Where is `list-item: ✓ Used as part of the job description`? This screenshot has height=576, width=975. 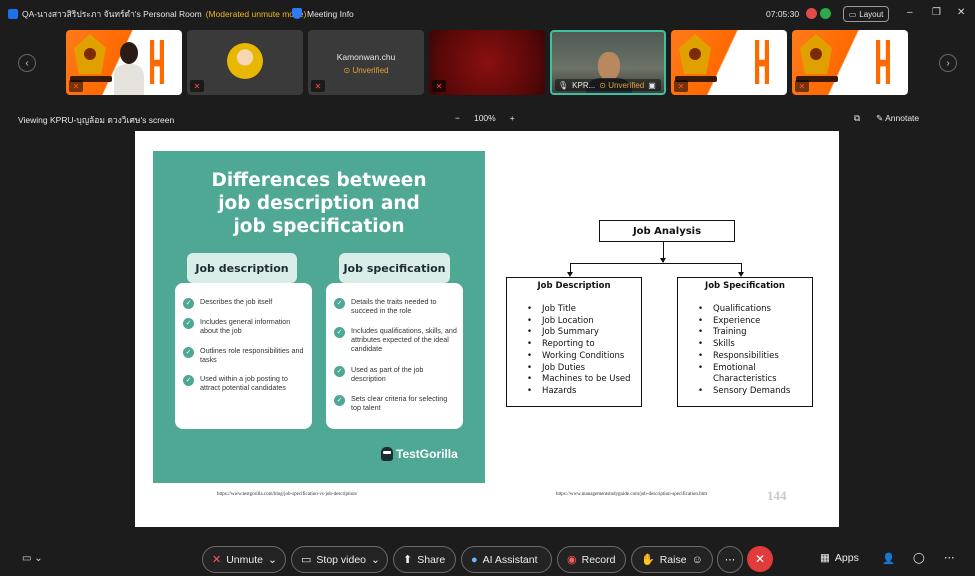 list-item: ✓ Used as part of the job description is located at coordinates (396, 374).